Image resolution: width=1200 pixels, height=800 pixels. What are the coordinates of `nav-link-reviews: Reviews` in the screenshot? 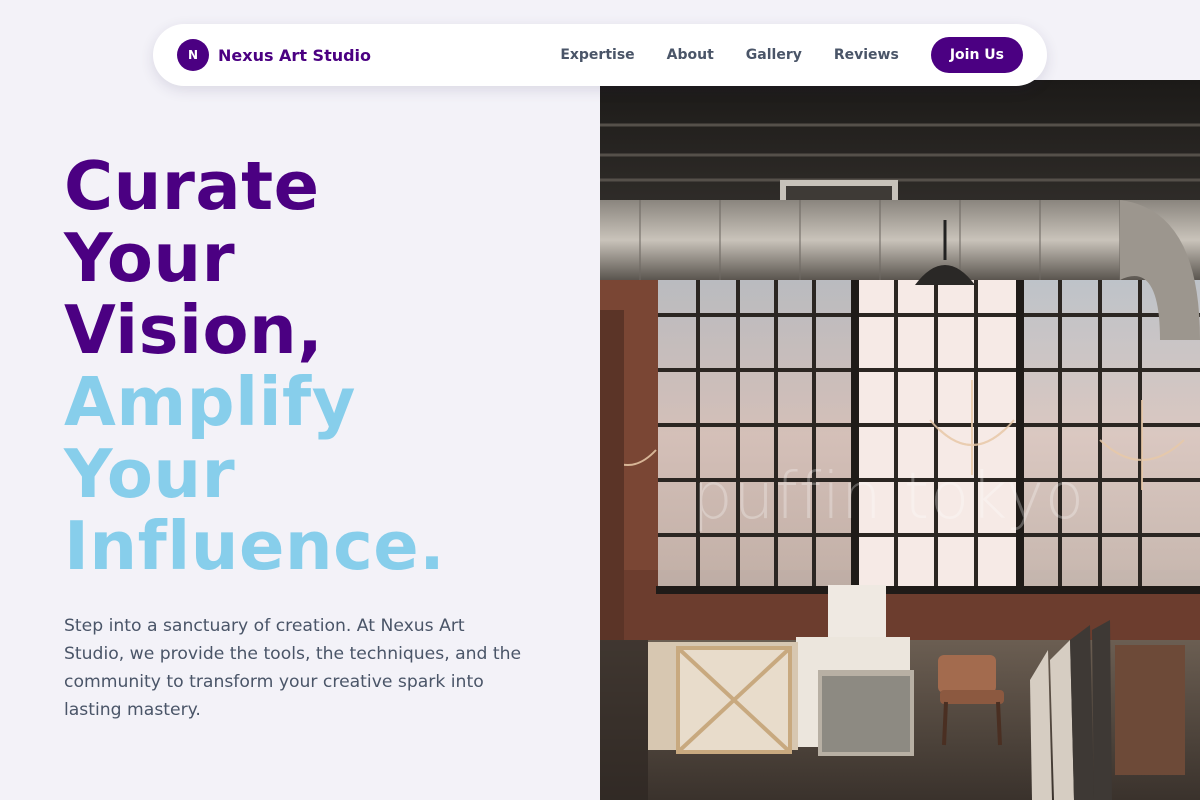 It's located at (866, 55).